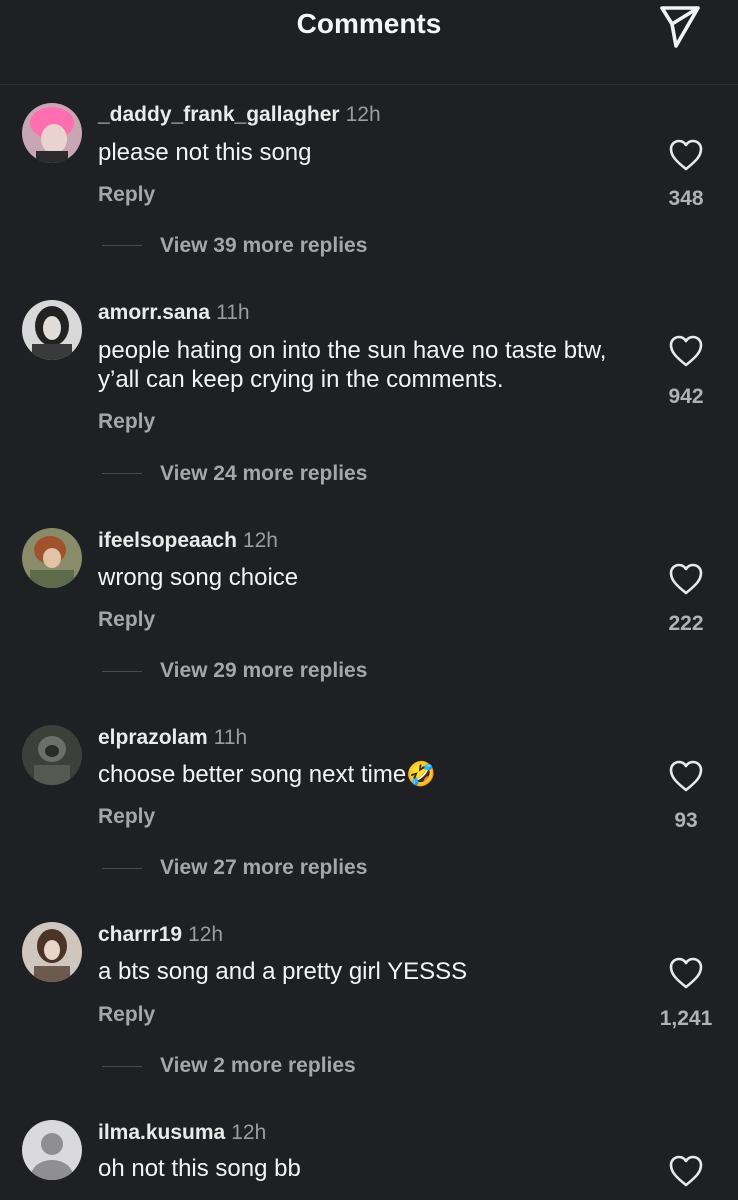  I want to click on like-count: 93, so click(686, 820).